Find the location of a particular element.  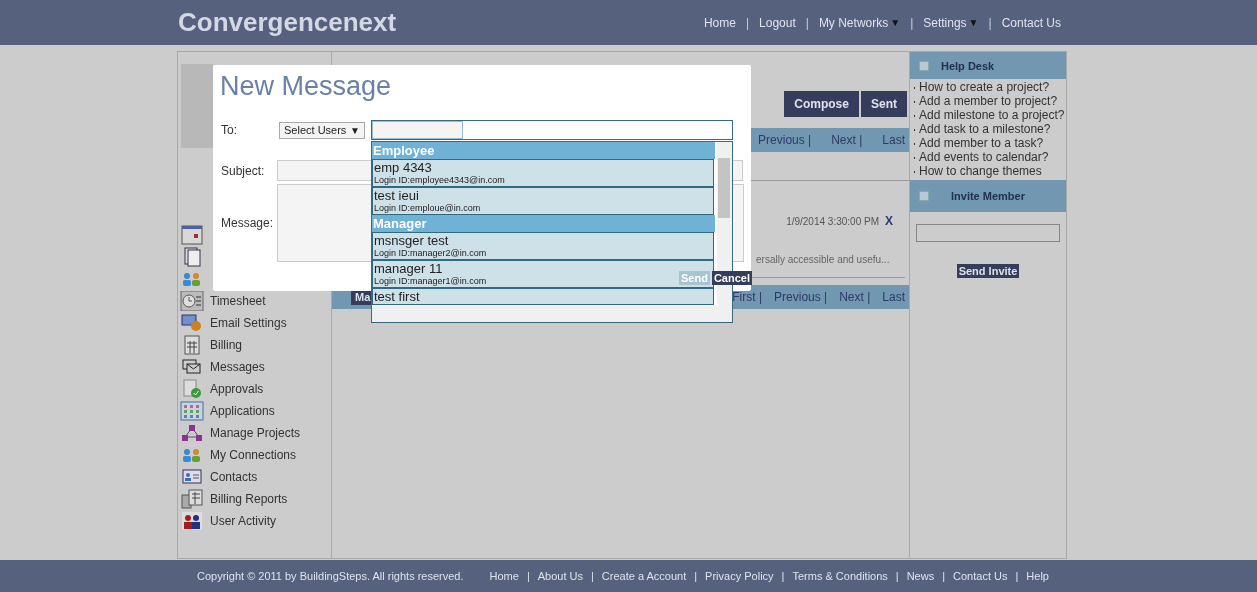

inbox-button: Compose is located at coordinates (821, 104).